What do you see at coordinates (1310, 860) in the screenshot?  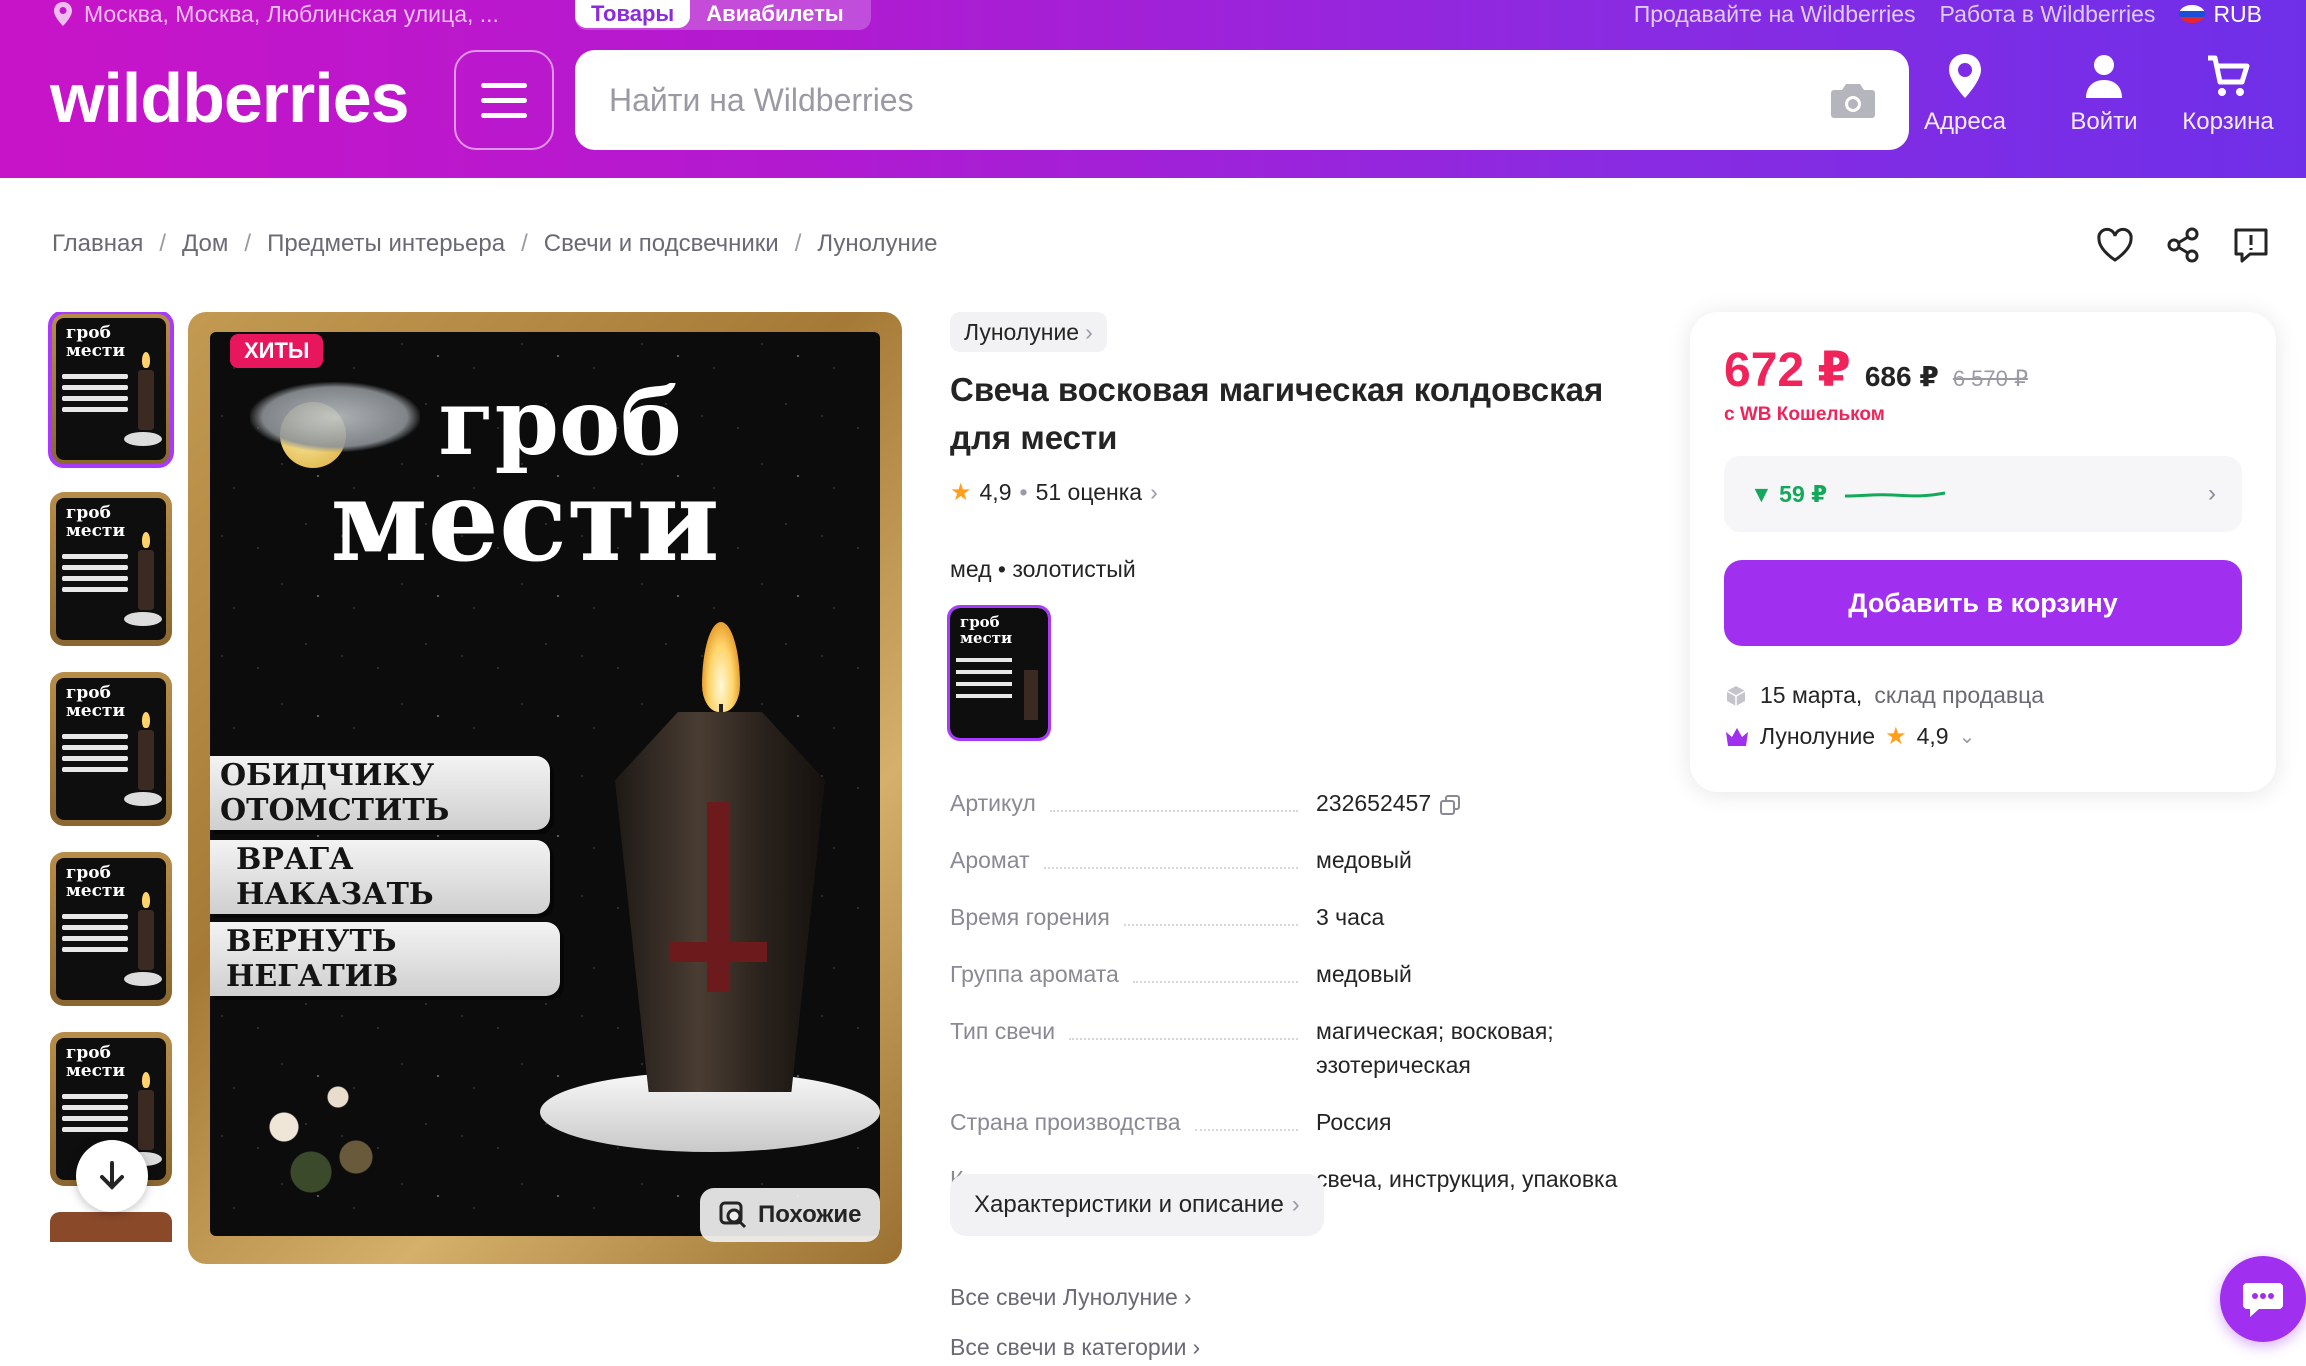 I see `spec-row: Аромат медовый` at bounding box center [1310, 860].